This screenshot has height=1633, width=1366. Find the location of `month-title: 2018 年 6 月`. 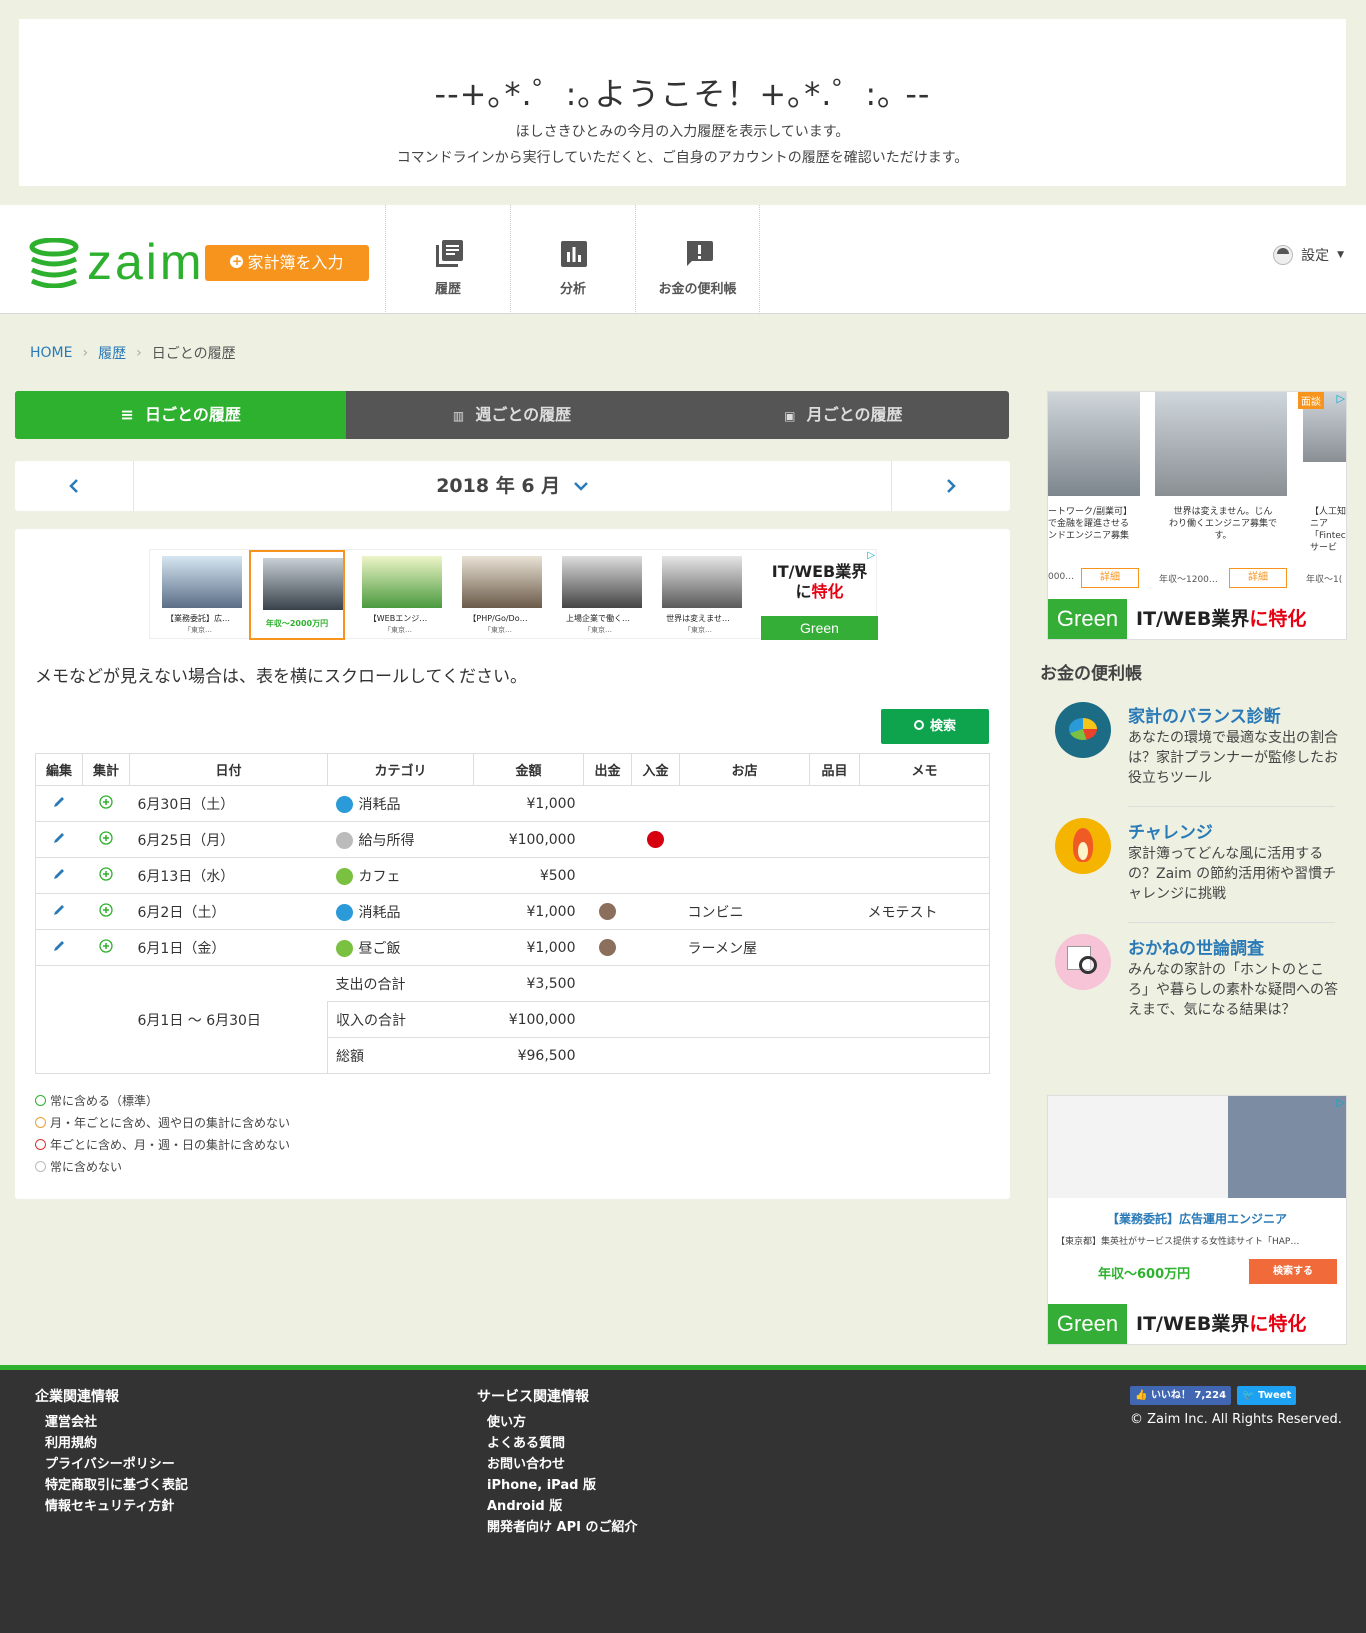

month-title: 2018 年 6 月 is located at coordinates (498, 486).